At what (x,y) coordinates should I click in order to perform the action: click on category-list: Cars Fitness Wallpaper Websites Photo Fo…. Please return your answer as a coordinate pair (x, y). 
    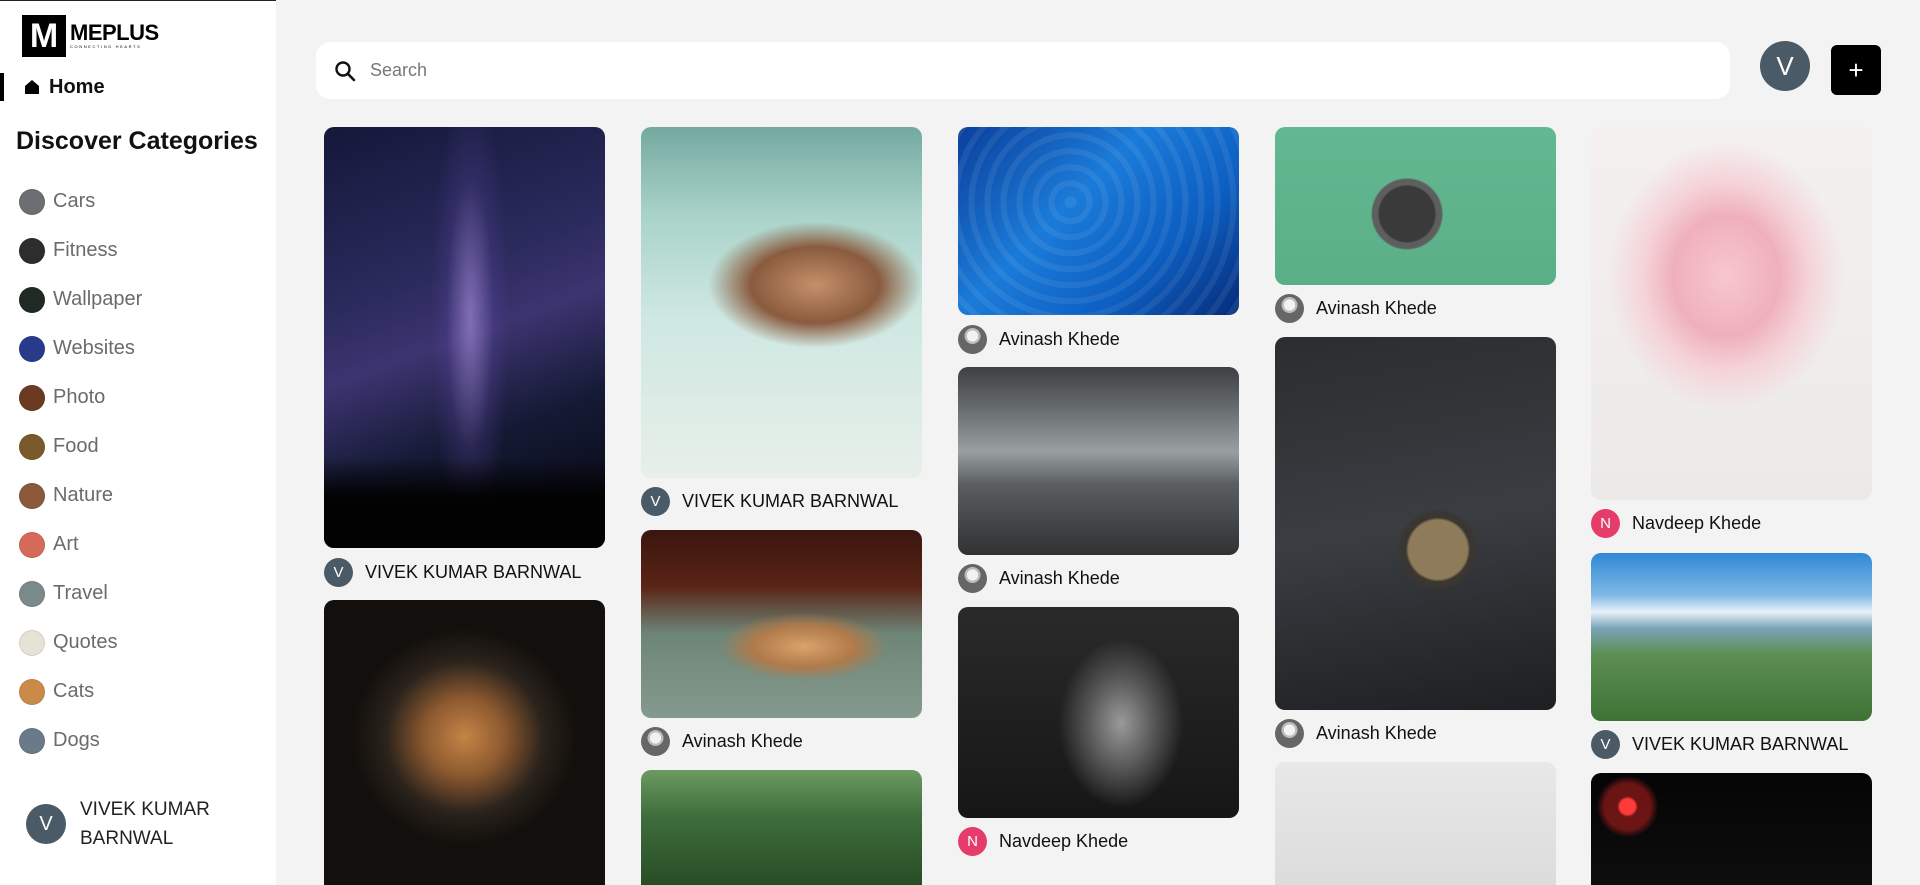
    Looking at the image, I should click on (80, 471).